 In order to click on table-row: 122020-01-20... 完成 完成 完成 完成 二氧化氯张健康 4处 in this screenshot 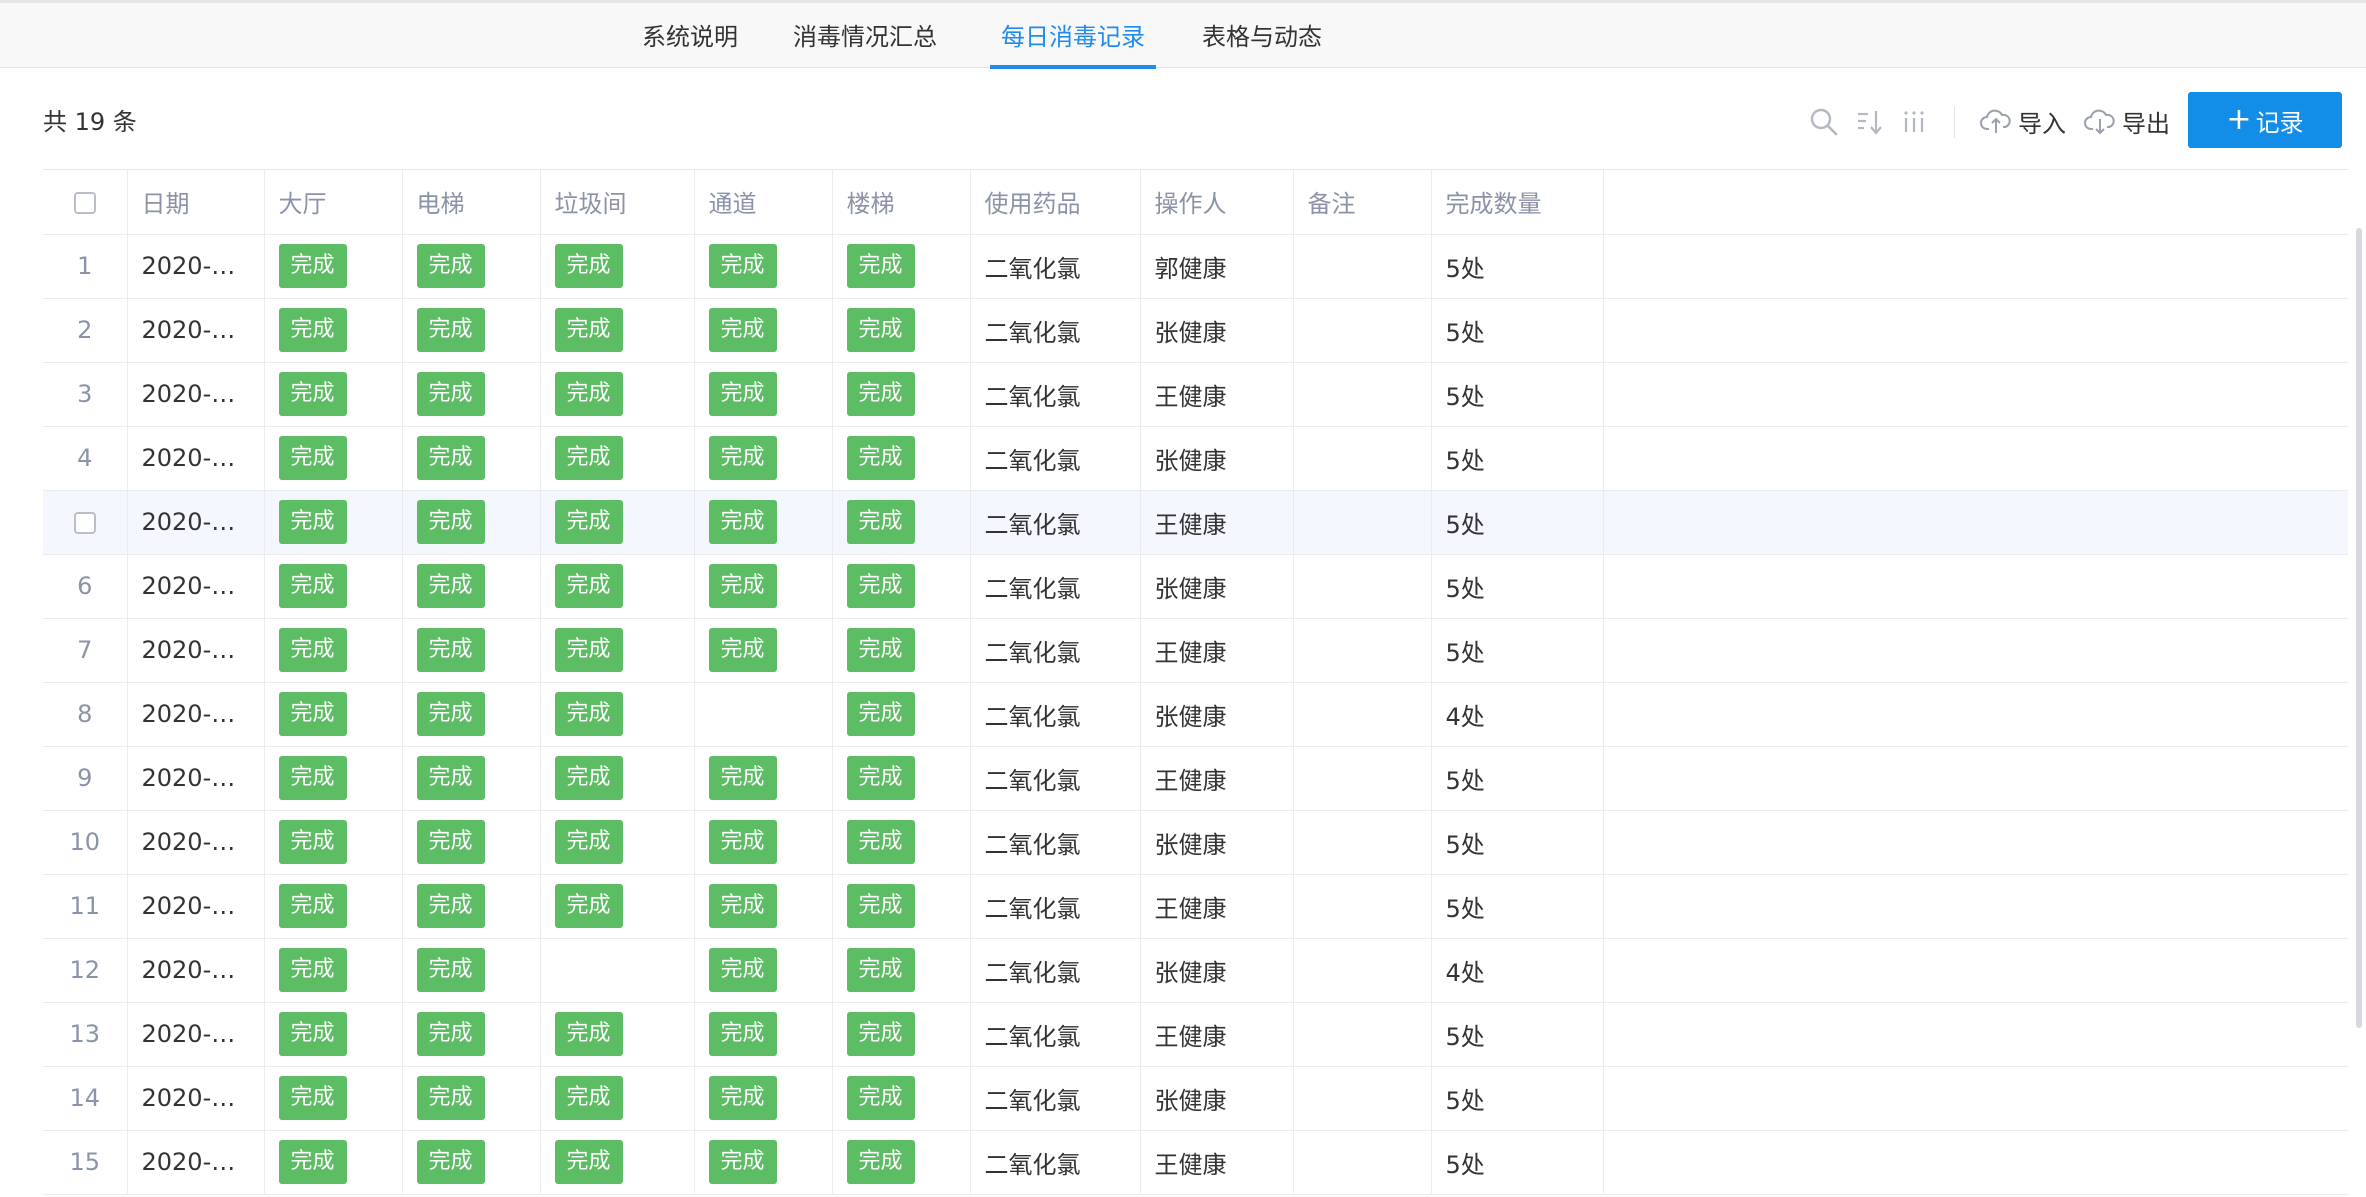, I will do `click(1195, 970)`.